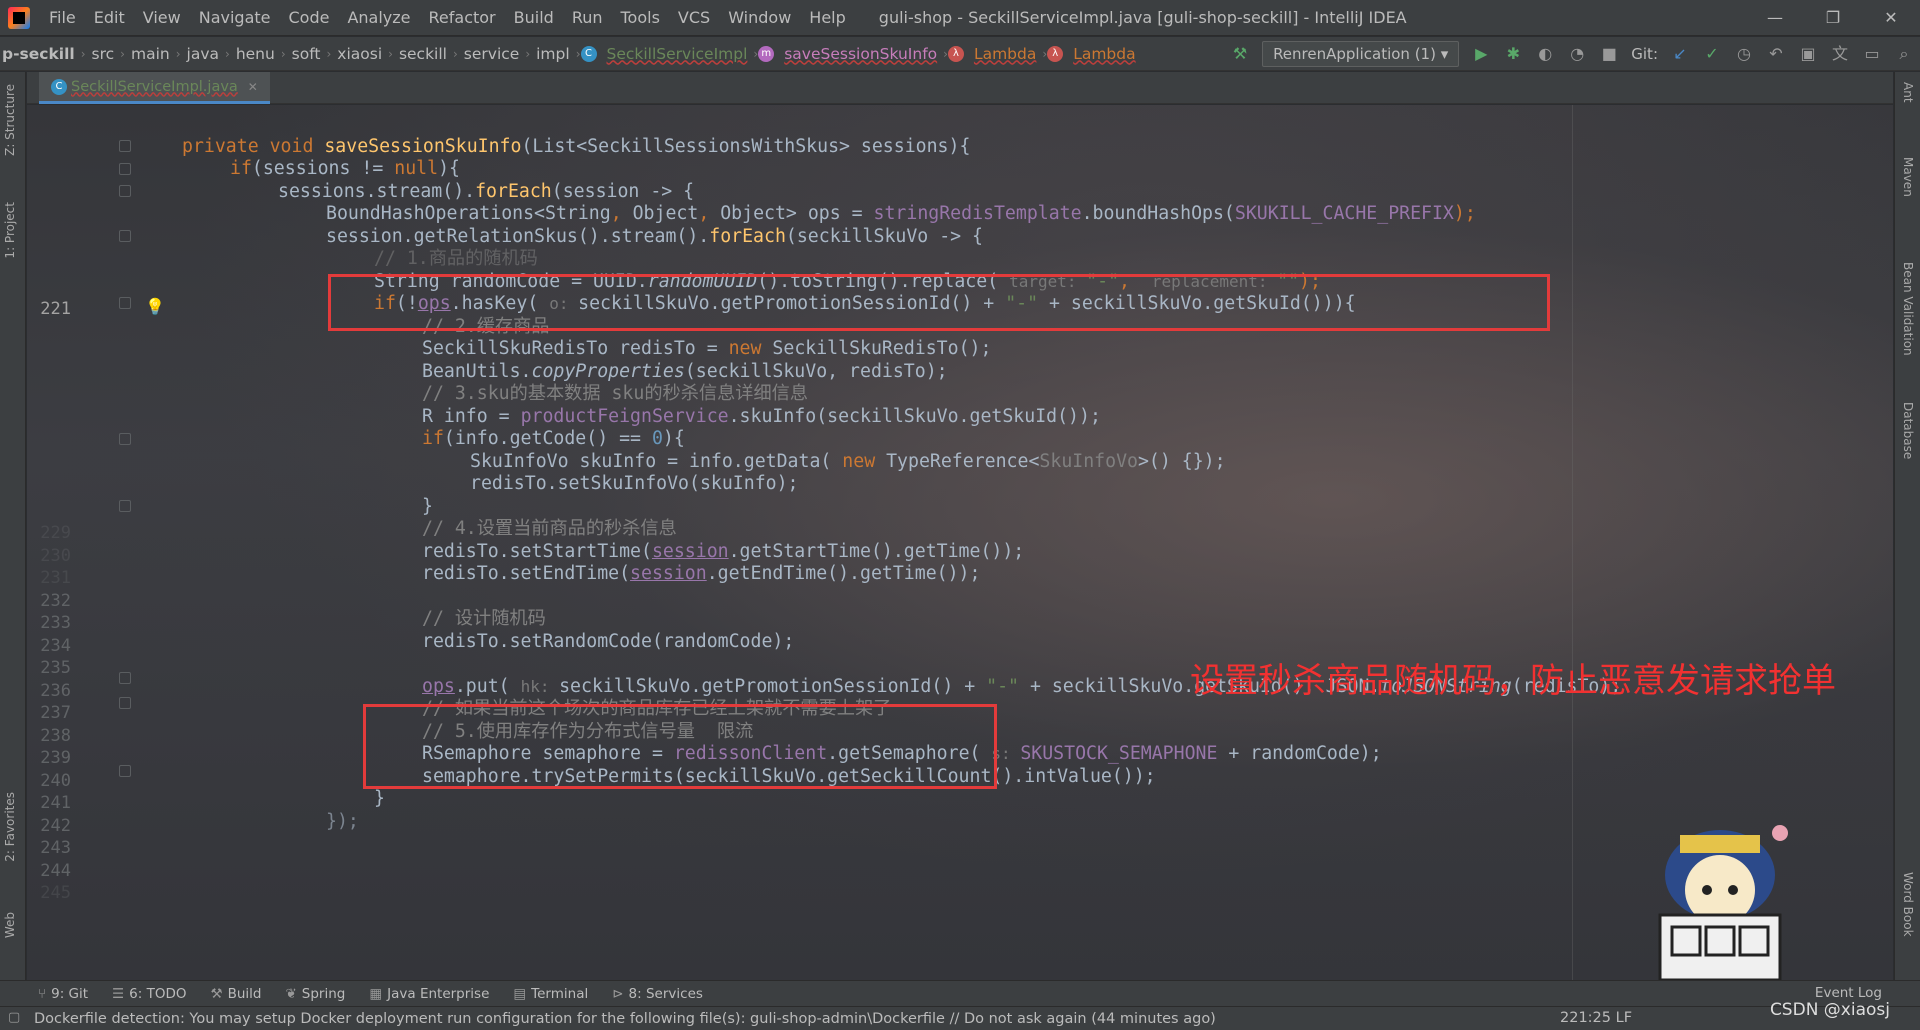 The image size is (1920, 1030). What do you see at coordinates (255, 54) in the screenshot?
I see `breadcrumb-henu: henu` at bounding box center [255, 54].